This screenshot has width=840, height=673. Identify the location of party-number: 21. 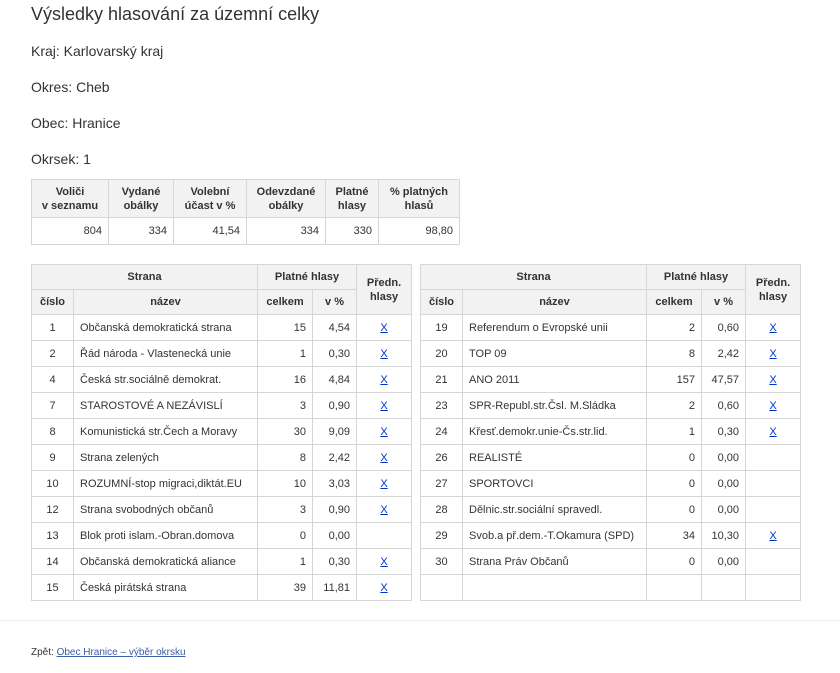
(441, 379).